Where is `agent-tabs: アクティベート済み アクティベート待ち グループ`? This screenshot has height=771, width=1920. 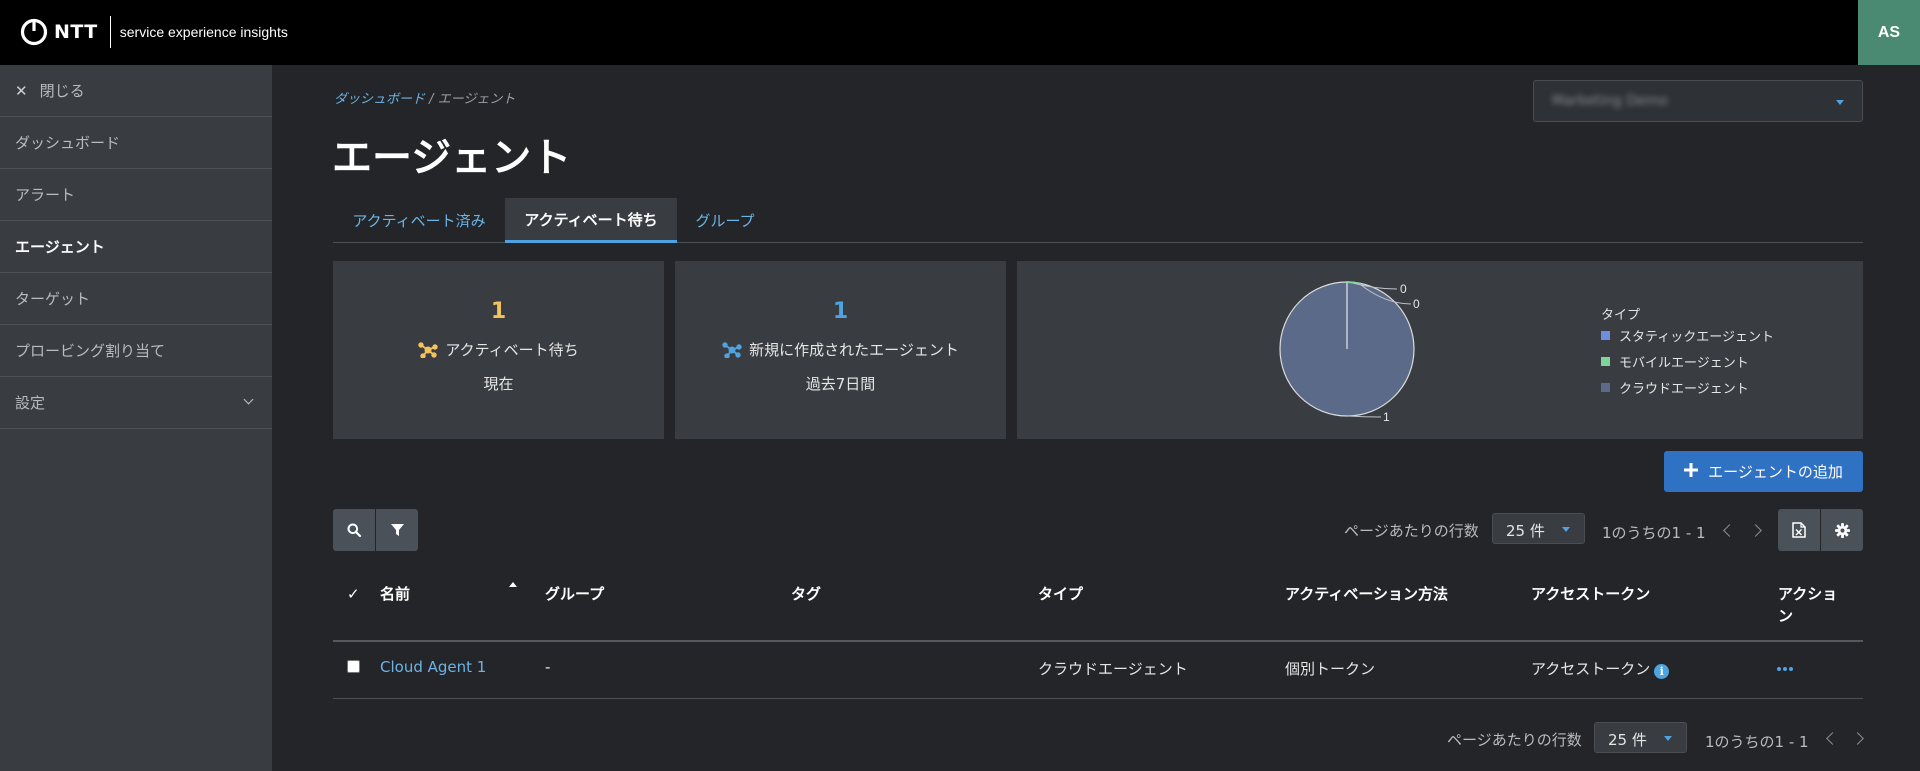
agent-tabs: アクティベート済み アクティベート待ち グループ is located at coordinates (1098, 220).